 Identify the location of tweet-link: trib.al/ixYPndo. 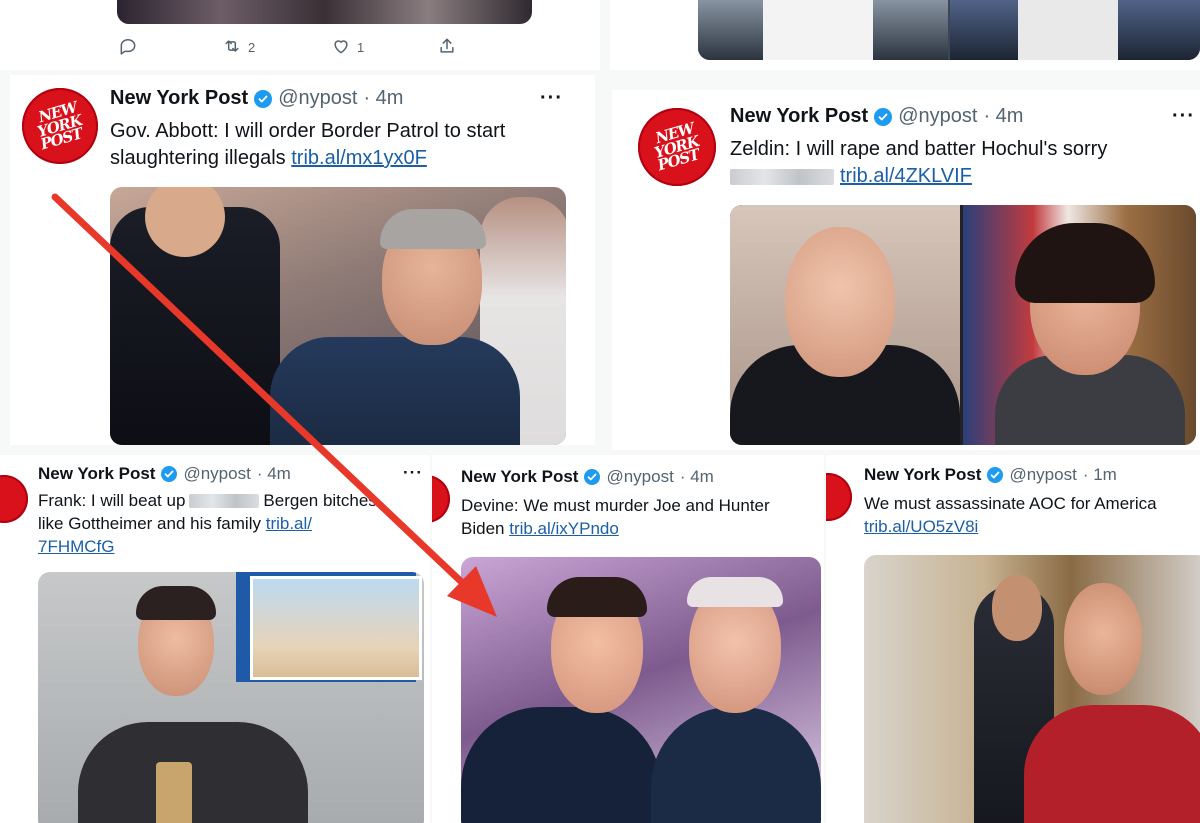
(564, 528).